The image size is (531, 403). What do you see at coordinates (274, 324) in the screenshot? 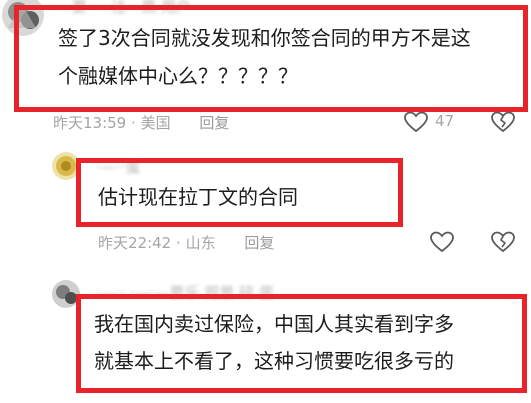
I see `comment-text-line-1: 我在国内卖过保险，中国人其实看到字多` at bounding box center [274, 324].